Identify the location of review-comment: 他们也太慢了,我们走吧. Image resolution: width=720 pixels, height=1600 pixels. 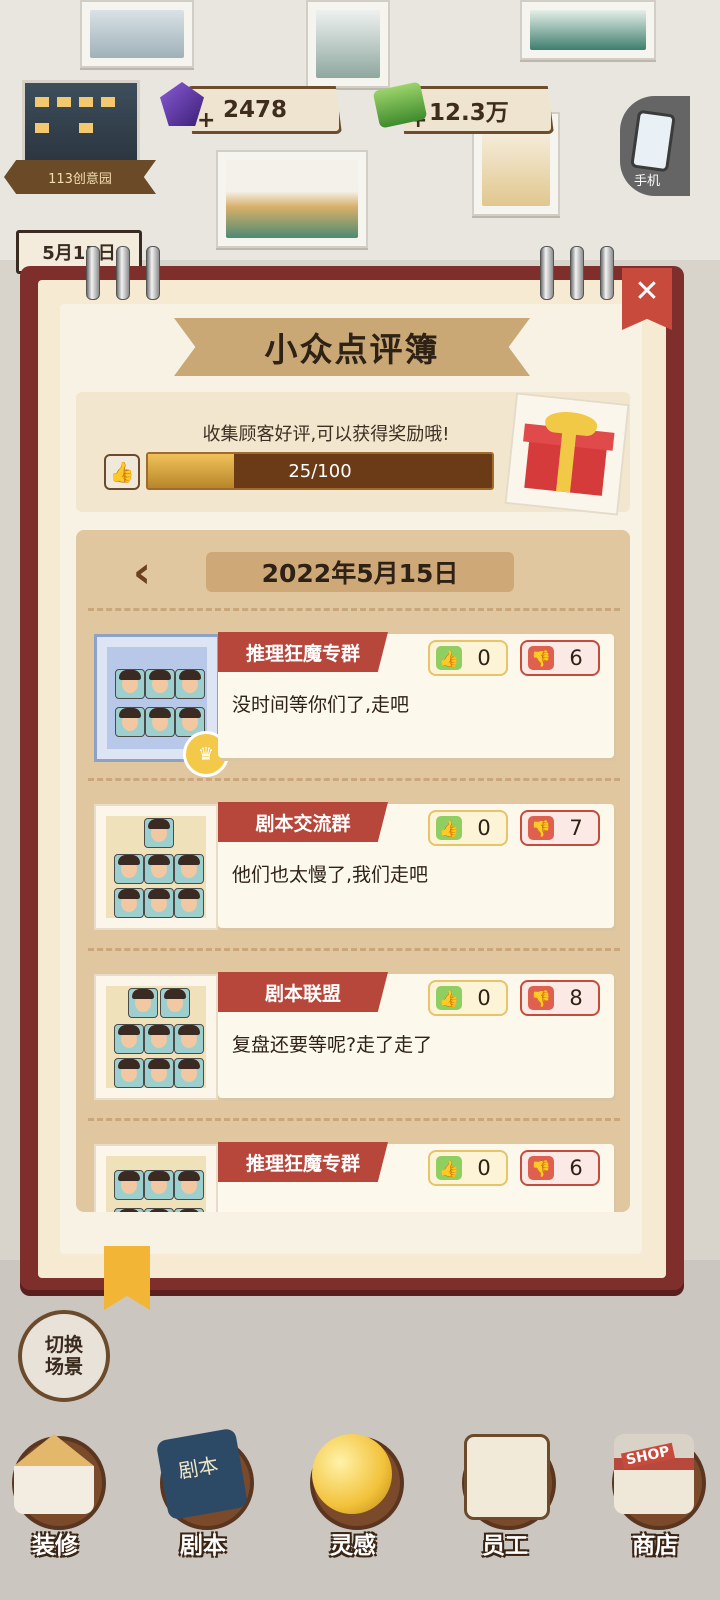
(330, 875).